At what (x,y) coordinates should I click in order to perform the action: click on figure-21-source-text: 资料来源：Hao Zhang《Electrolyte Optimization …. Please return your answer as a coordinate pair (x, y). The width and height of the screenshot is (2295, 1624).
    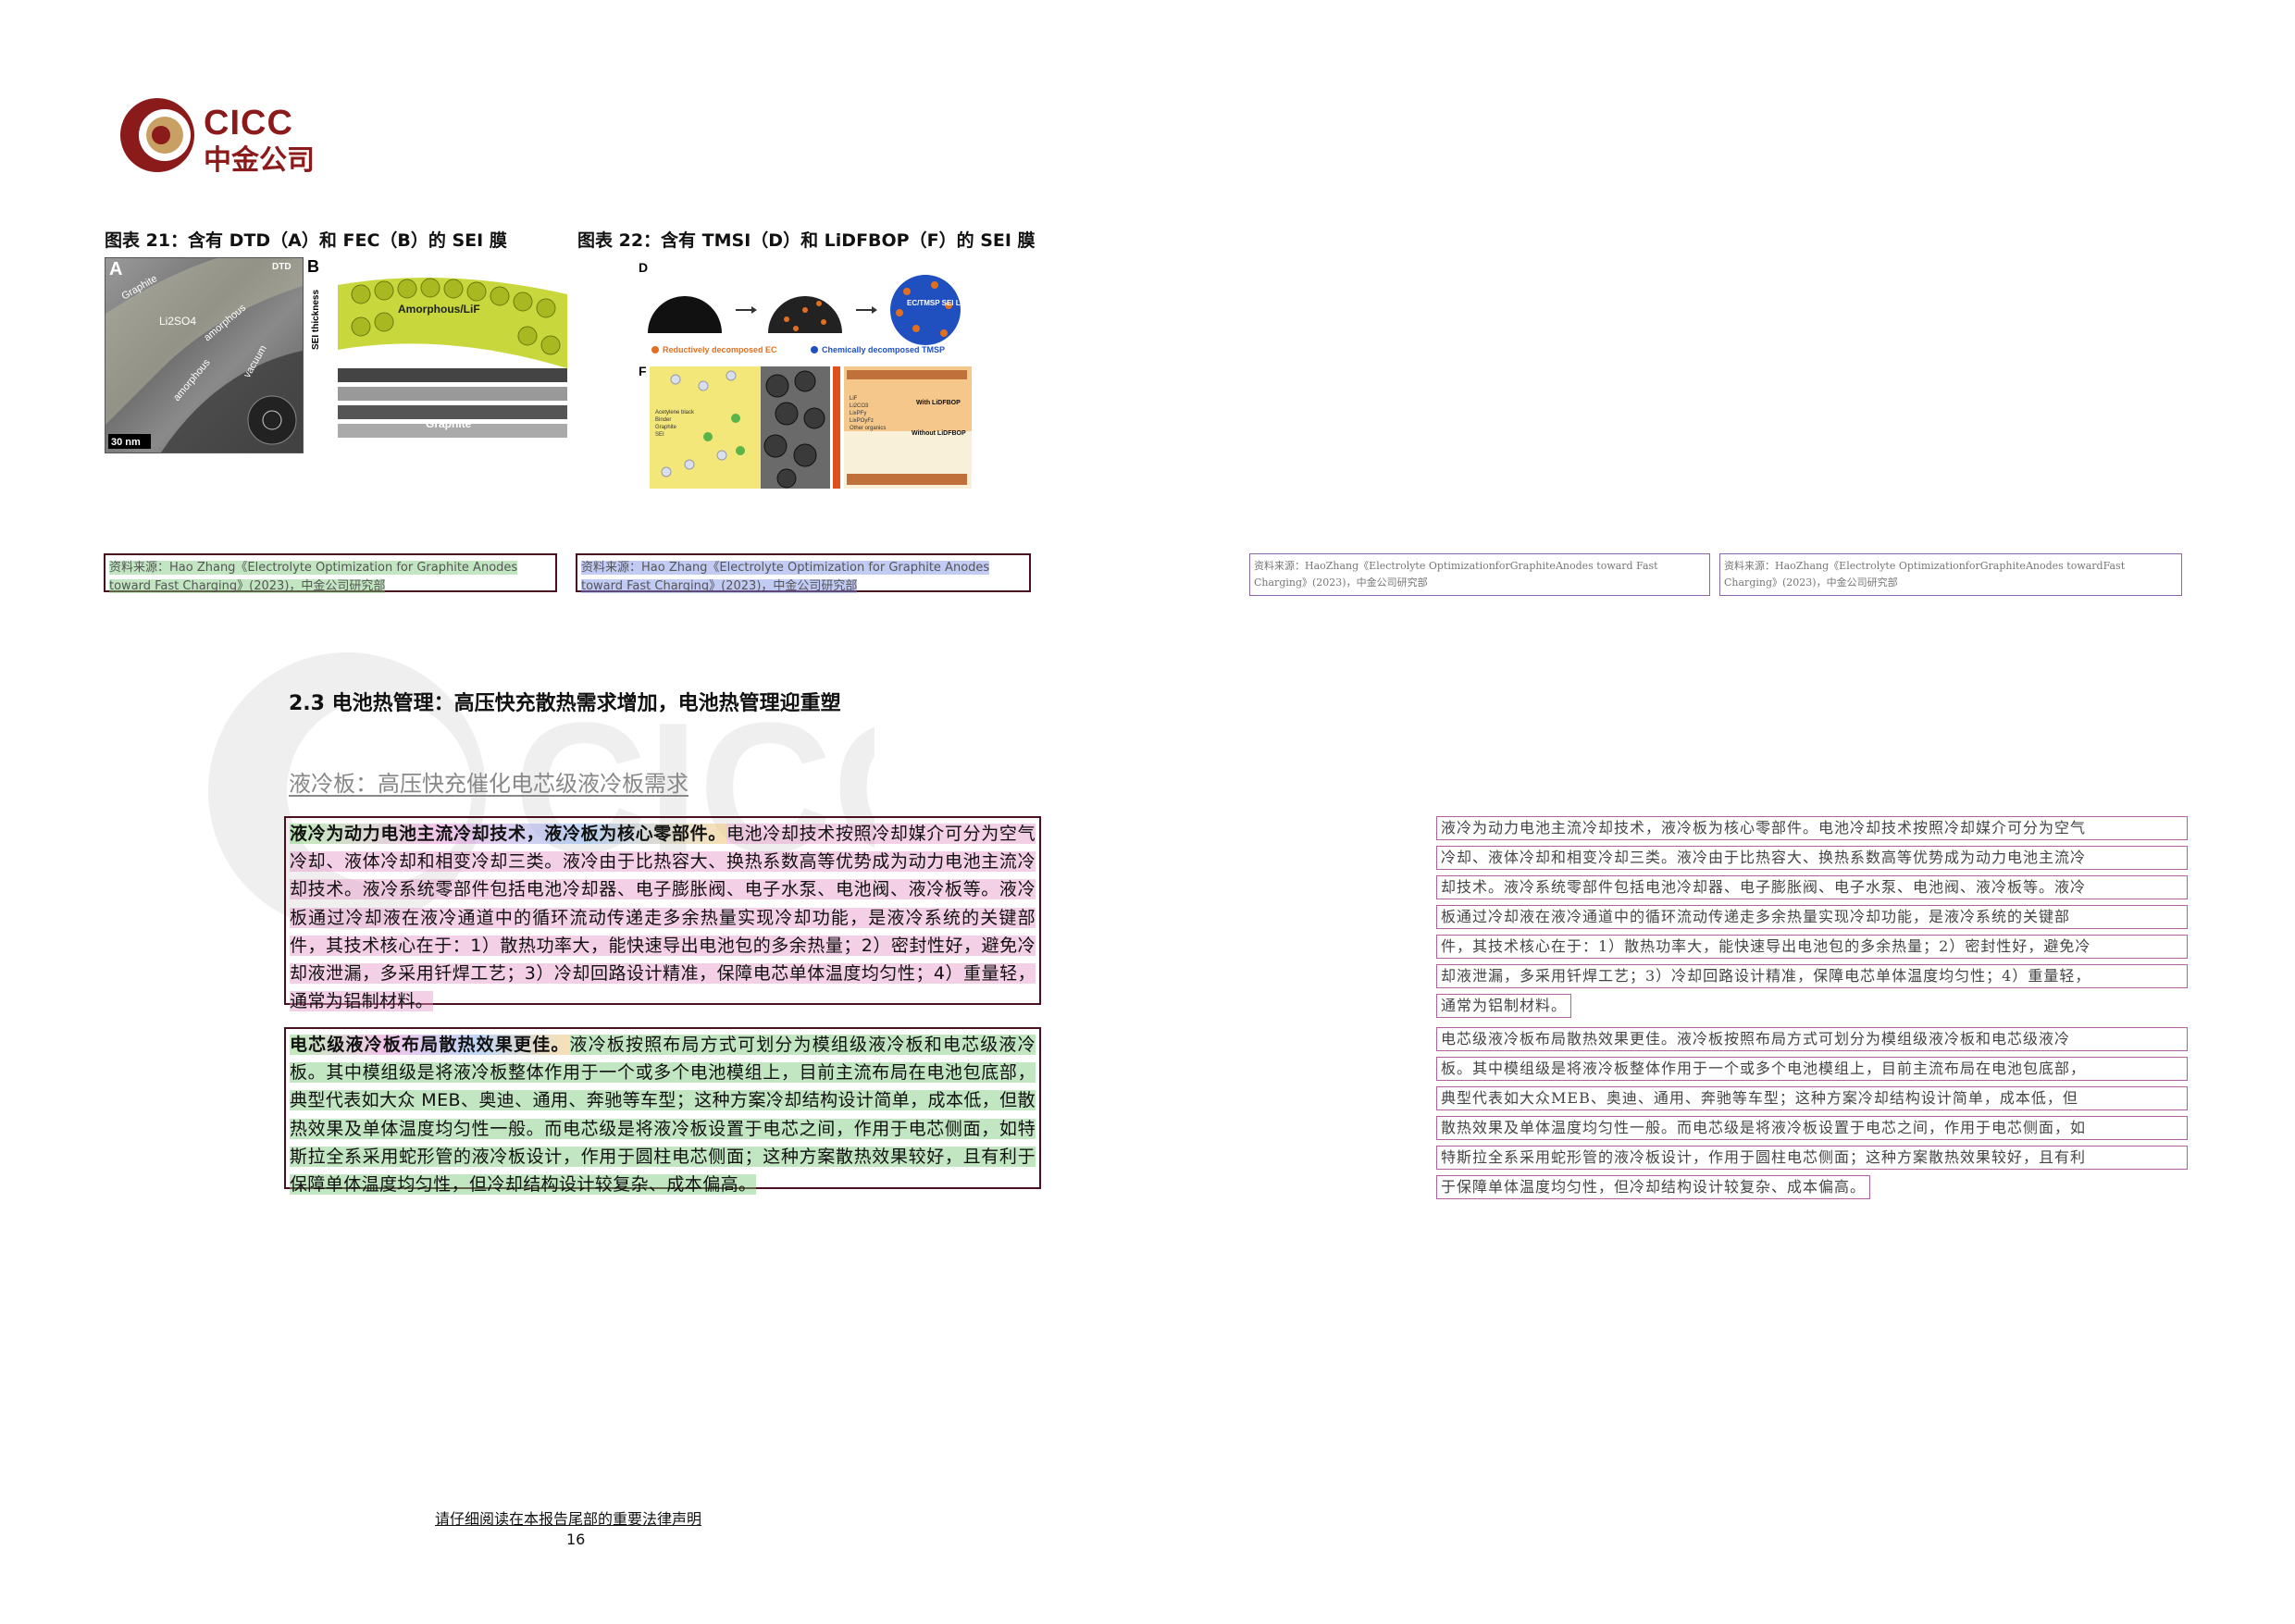
    Looking at the image, I should click on (313, 577).